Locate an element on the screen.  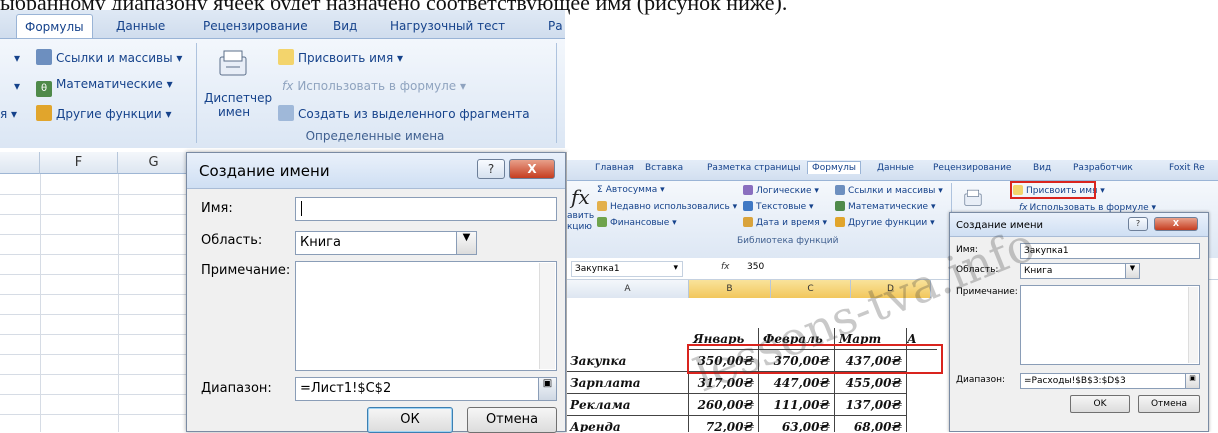
group-label-function-library: Библиотека функций is located at coordinates (788, 241).